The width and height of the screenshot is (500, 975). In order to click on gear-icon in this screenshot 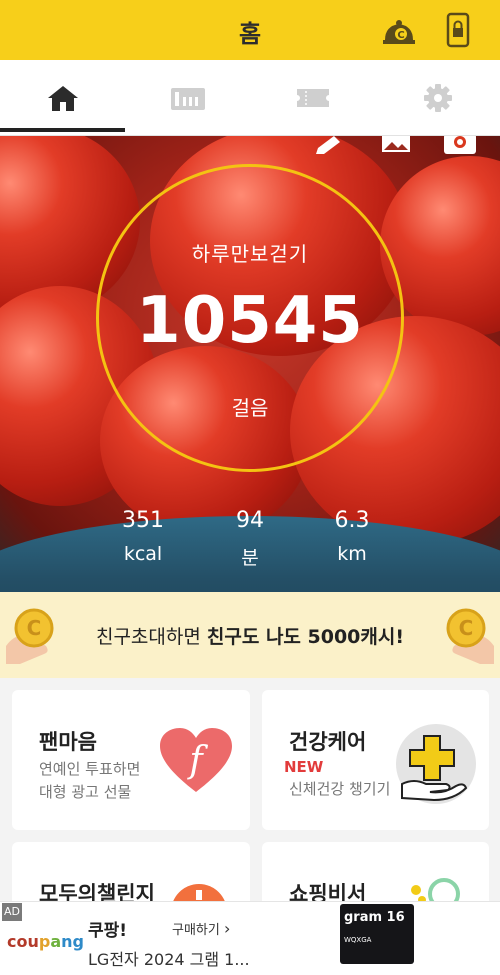, I will do `click(437, 98)`.